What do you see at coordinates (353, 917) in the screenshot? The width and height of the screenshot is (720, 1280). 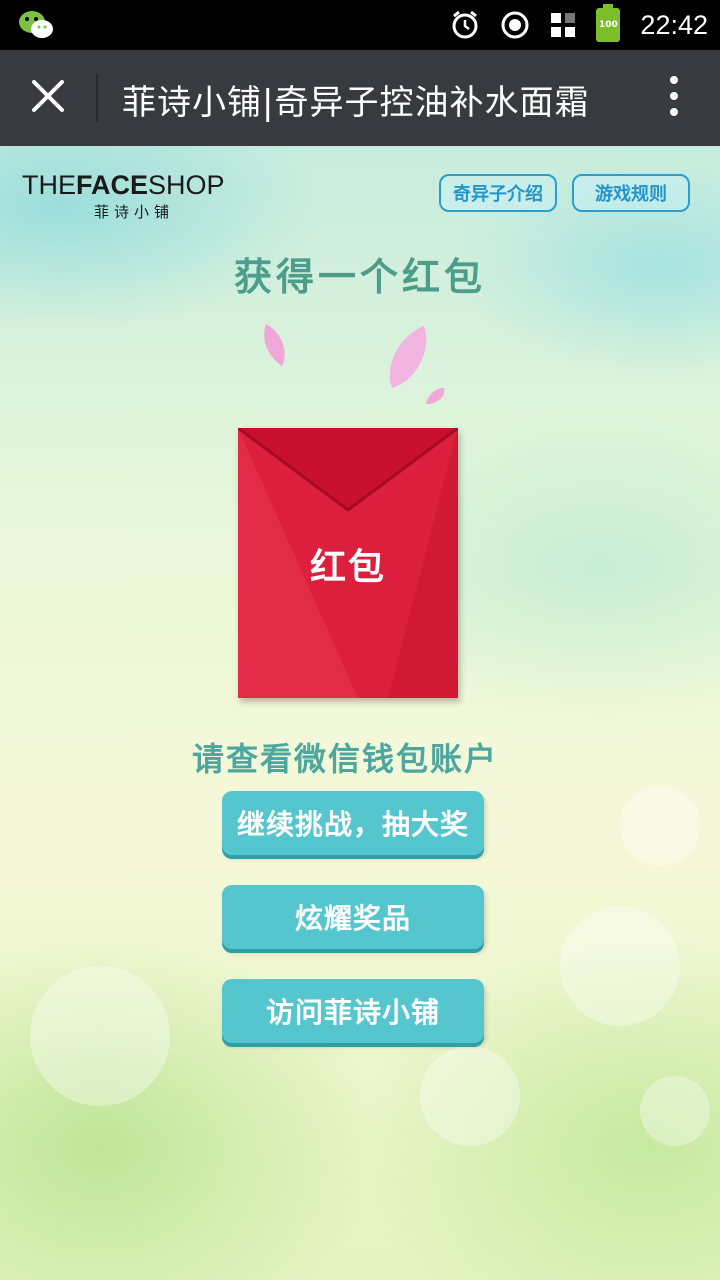 I see `show-prize-button: 炫耀奖品` at bounding box center [353, 917].